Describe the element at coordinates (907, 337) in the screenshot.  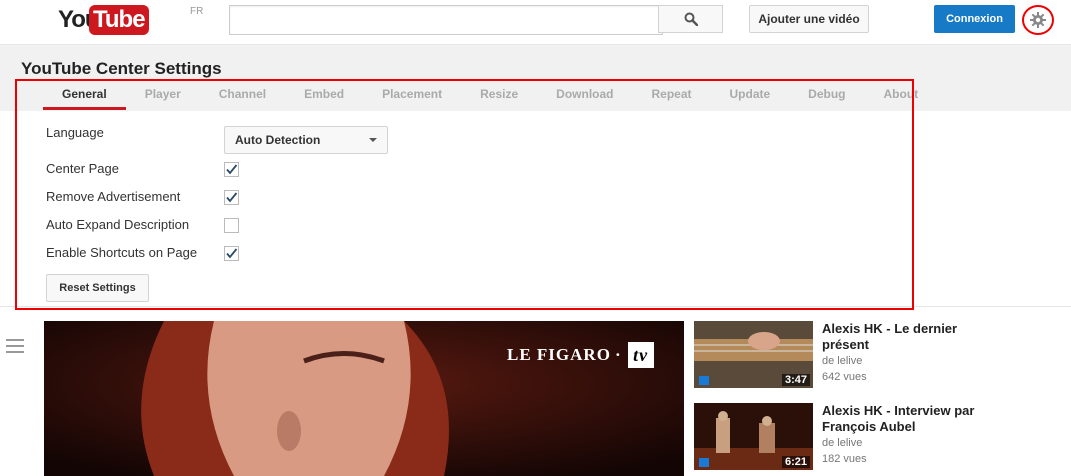
I see `video-title: Alexis HK - Le dernier présent` at that location.